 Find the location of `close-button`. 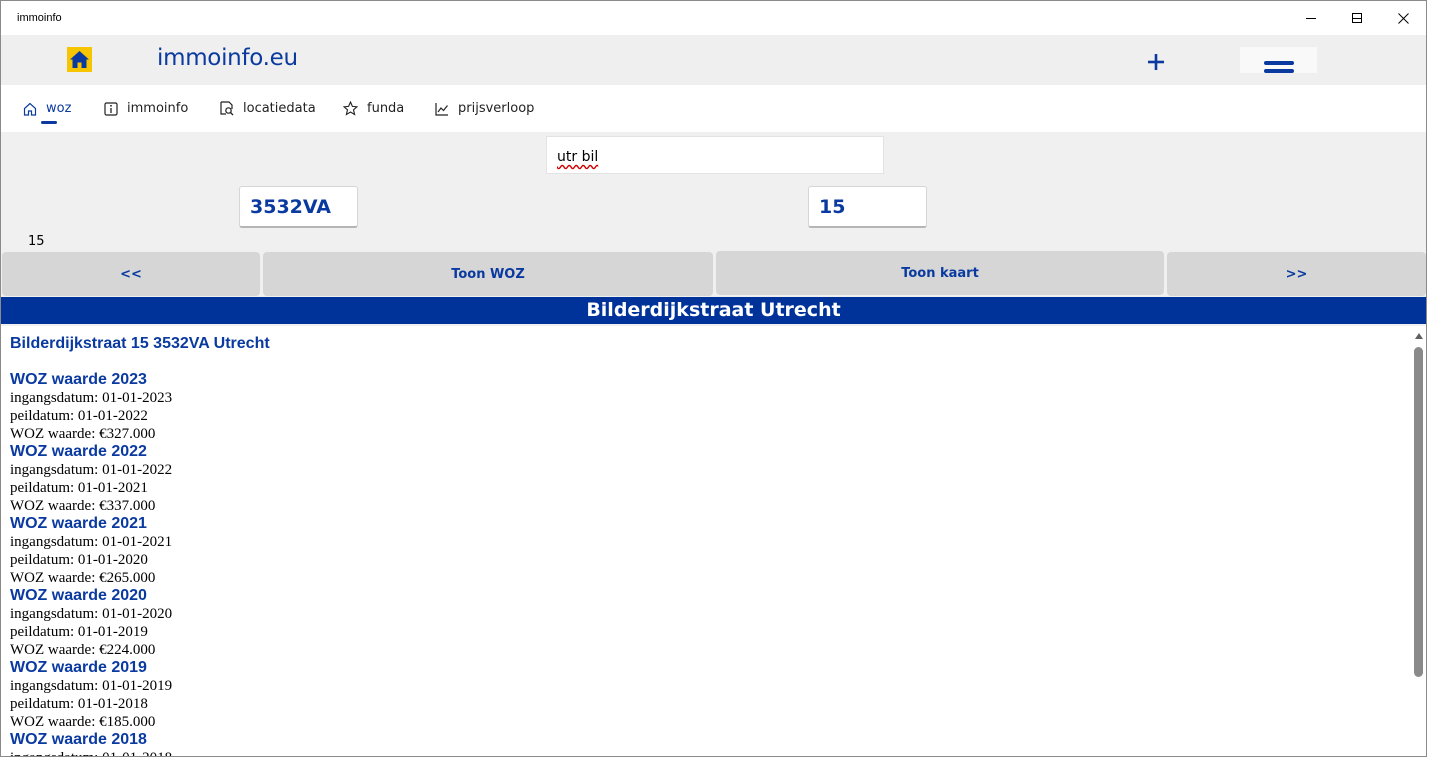

close-button is located at coordinates (1403, 18).